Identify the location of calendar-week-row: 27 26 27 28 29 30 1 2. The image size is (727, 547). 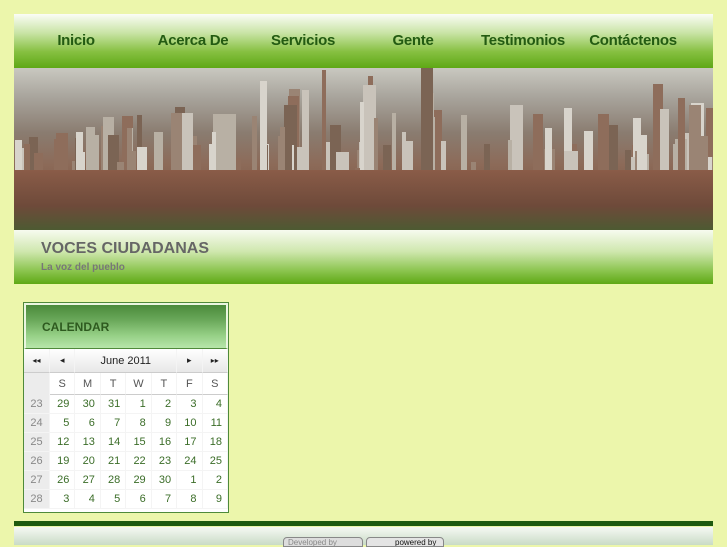
(126, 480).